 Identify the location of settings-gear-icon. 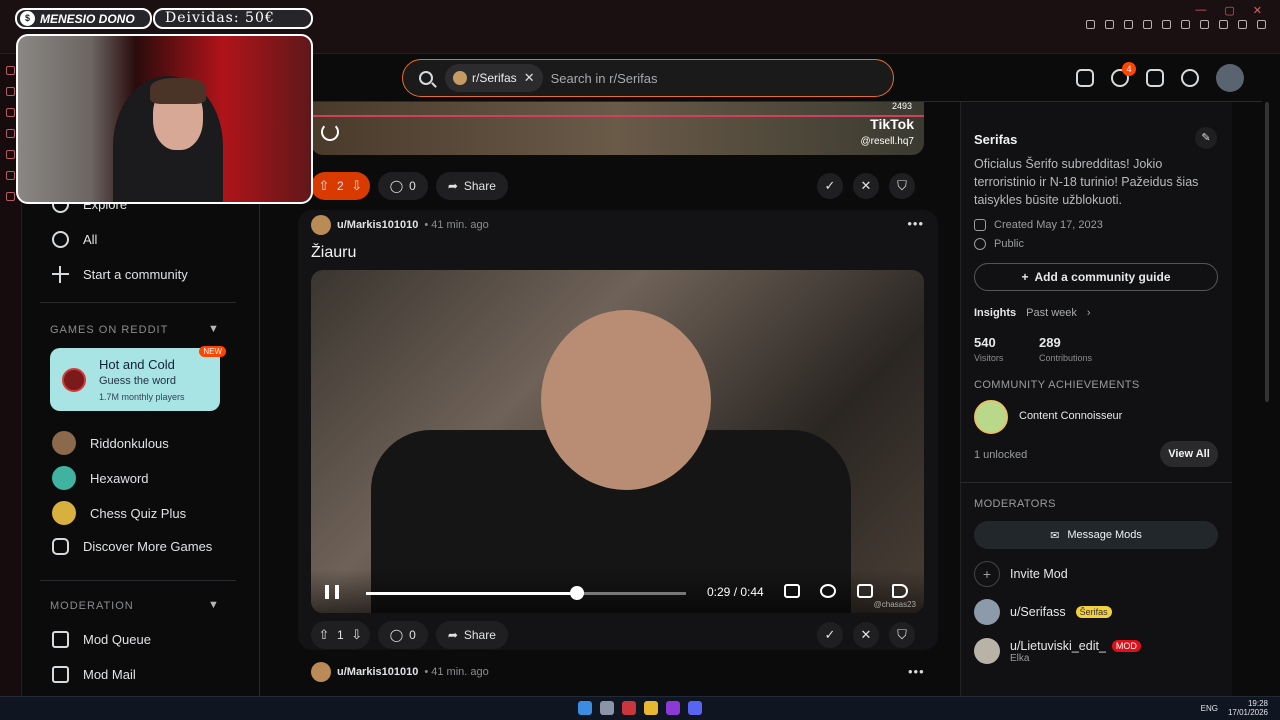
(828, 591).